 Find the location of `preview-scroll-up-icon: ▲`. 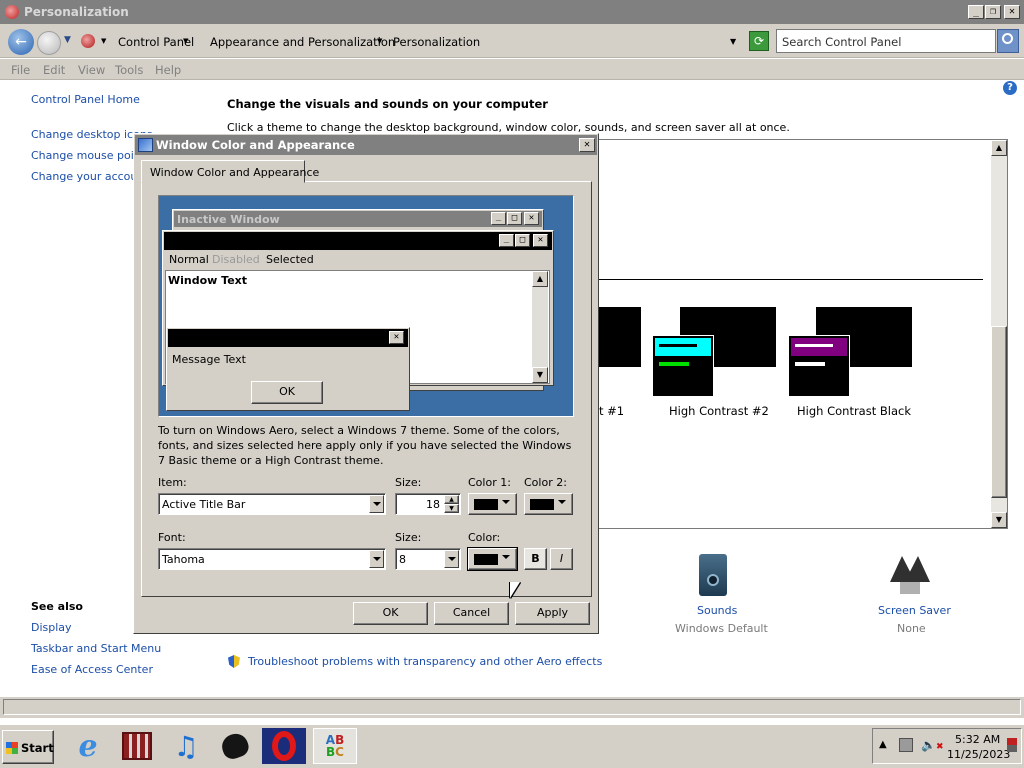

preview-scroll-up-icon: ▲ is located at coordinates (540, 279).